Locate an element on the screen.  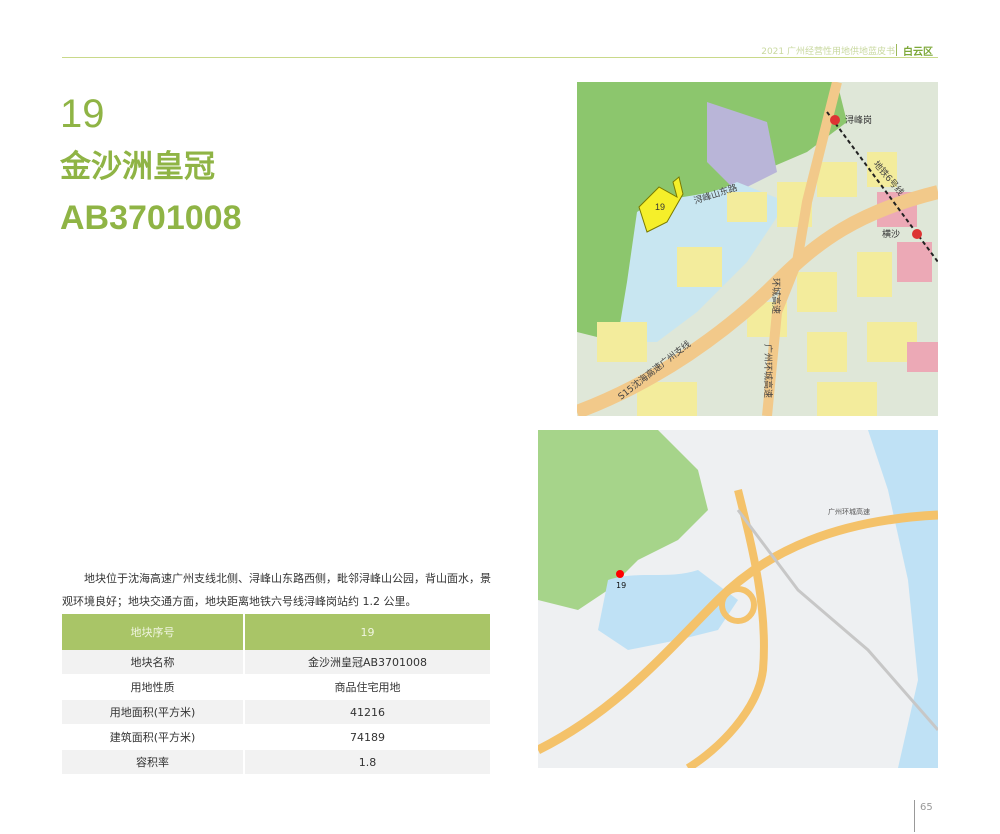
plot-number: 19 is located at coordinates (82, 114).